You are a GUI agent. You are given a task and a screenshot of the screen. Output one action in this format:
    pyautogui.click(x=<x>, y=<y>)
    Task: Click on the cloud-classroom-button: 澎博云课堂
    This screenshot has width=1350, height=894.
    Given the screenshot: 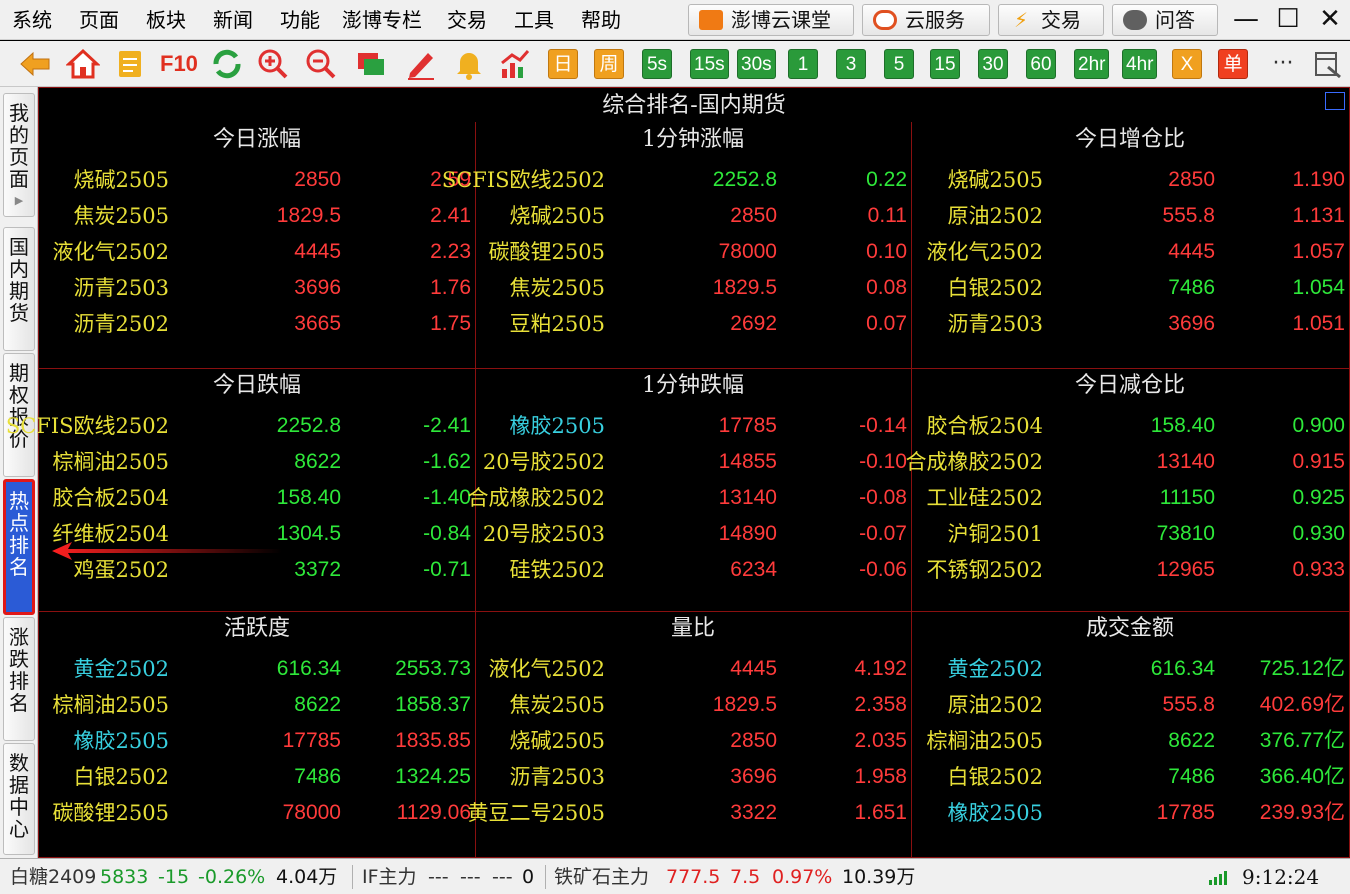 What is the action you would take?
    pyautogui.click(x=771, y=20)
    